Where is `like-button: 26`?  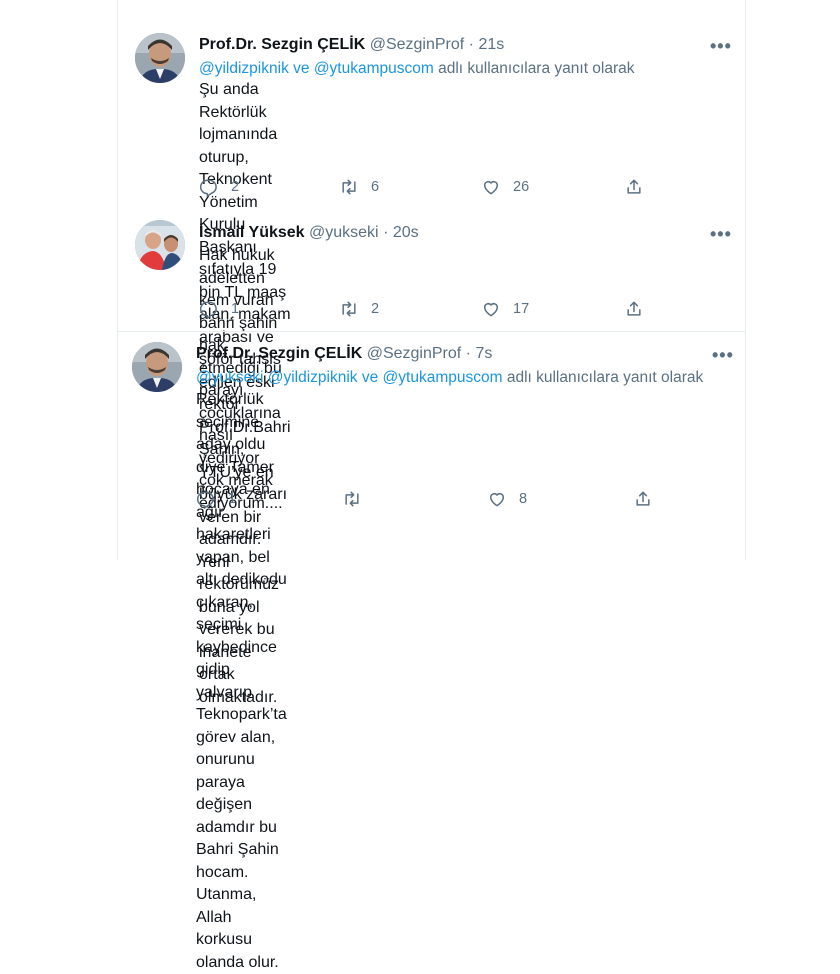
like-button: 26 is located at coordinates (505, 187).